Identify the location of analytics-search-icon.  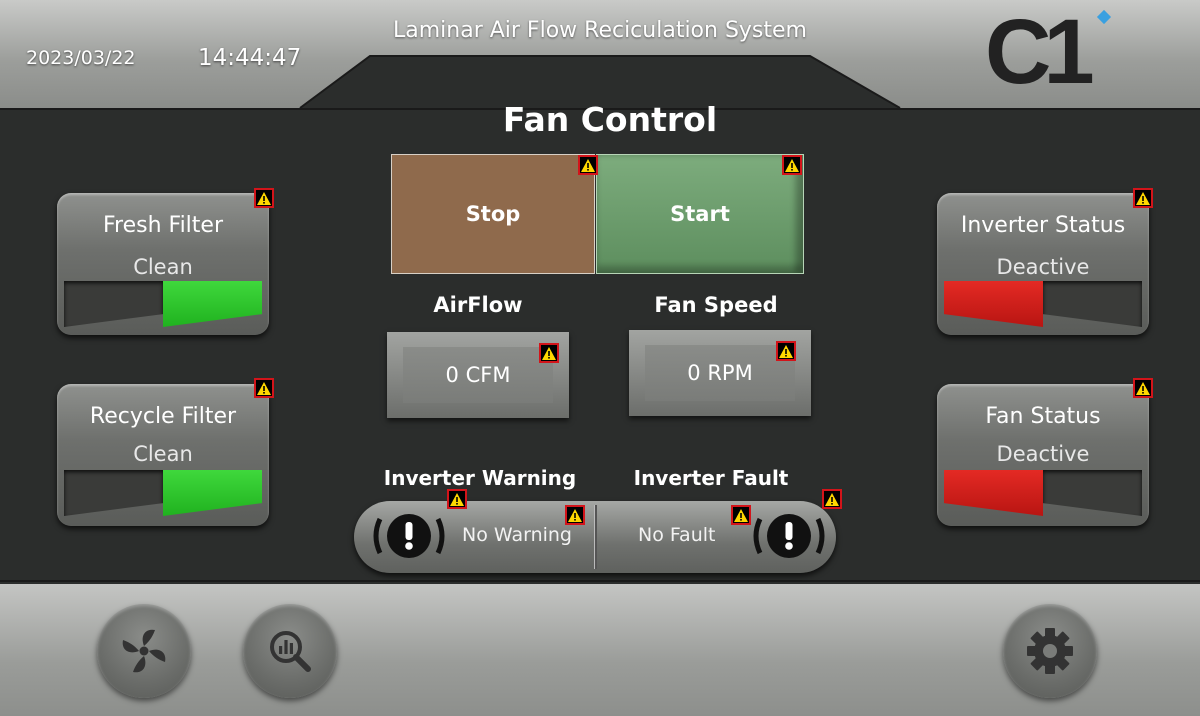
(290, 651).